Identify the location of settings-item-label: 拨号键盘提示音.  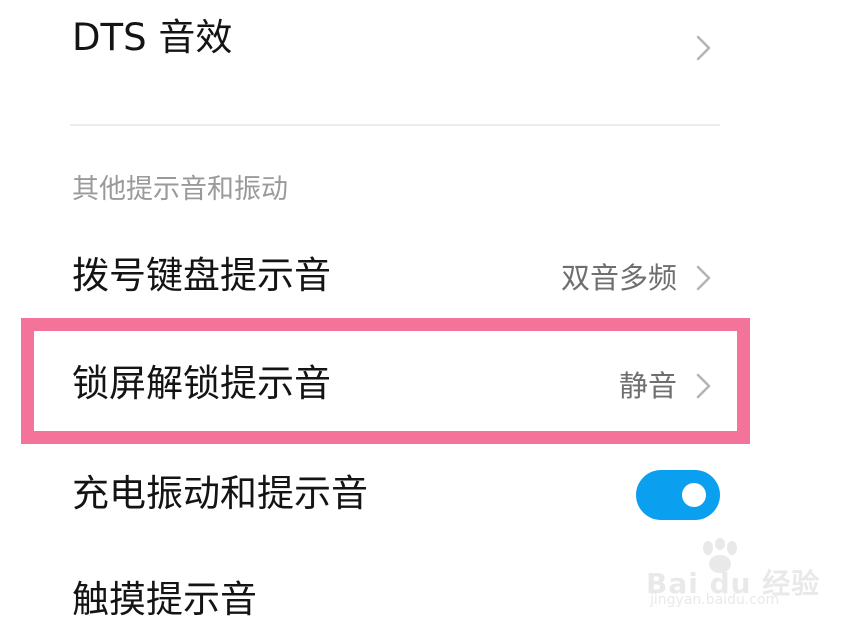
(201, 275).